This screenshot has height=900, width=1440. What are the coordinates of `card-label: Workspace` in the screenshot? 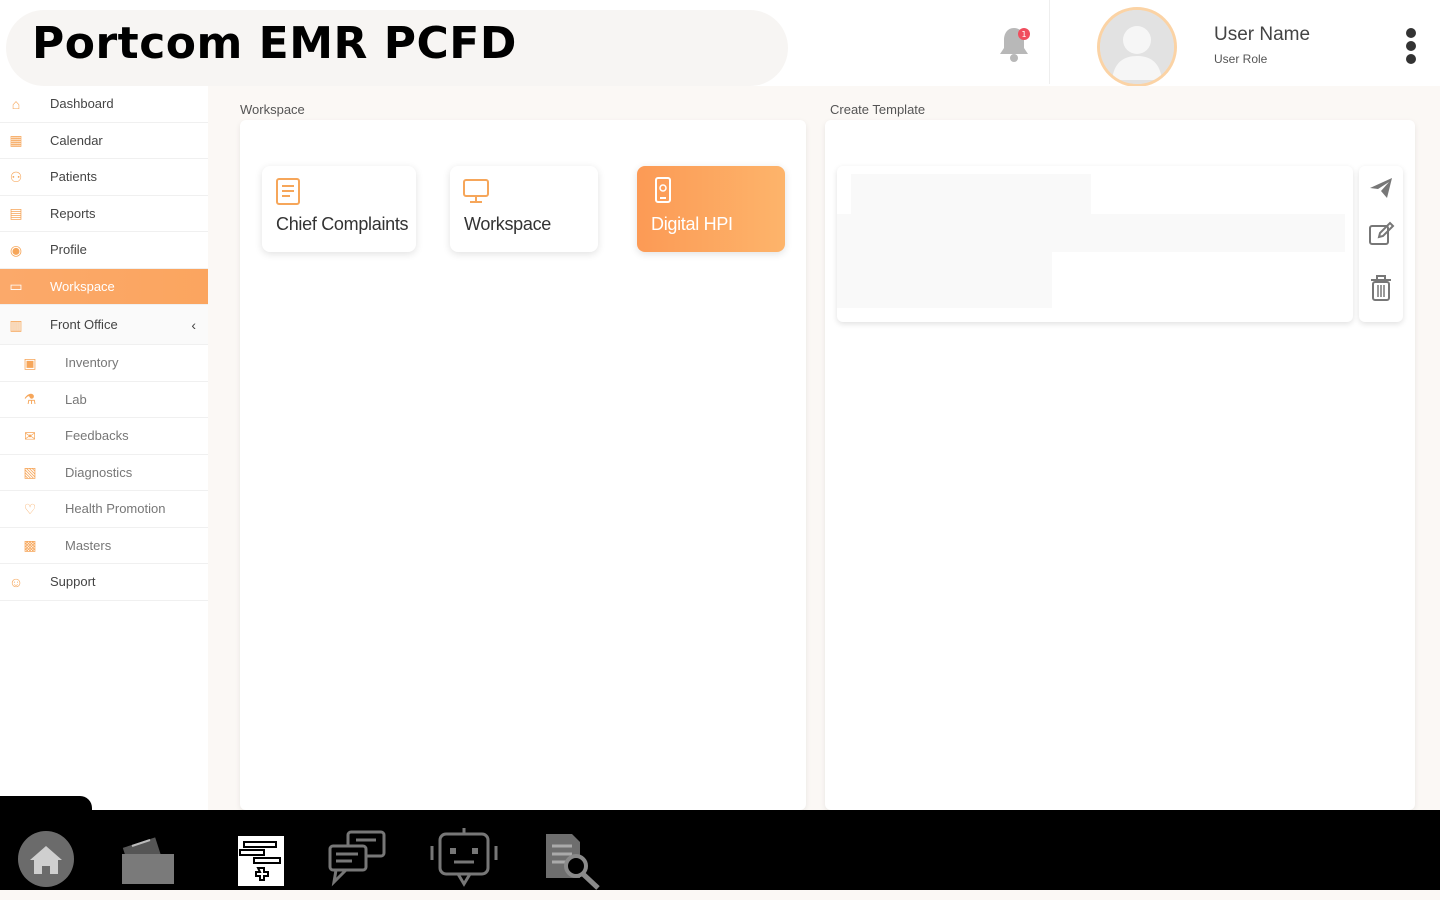 It's located at (508, 224).